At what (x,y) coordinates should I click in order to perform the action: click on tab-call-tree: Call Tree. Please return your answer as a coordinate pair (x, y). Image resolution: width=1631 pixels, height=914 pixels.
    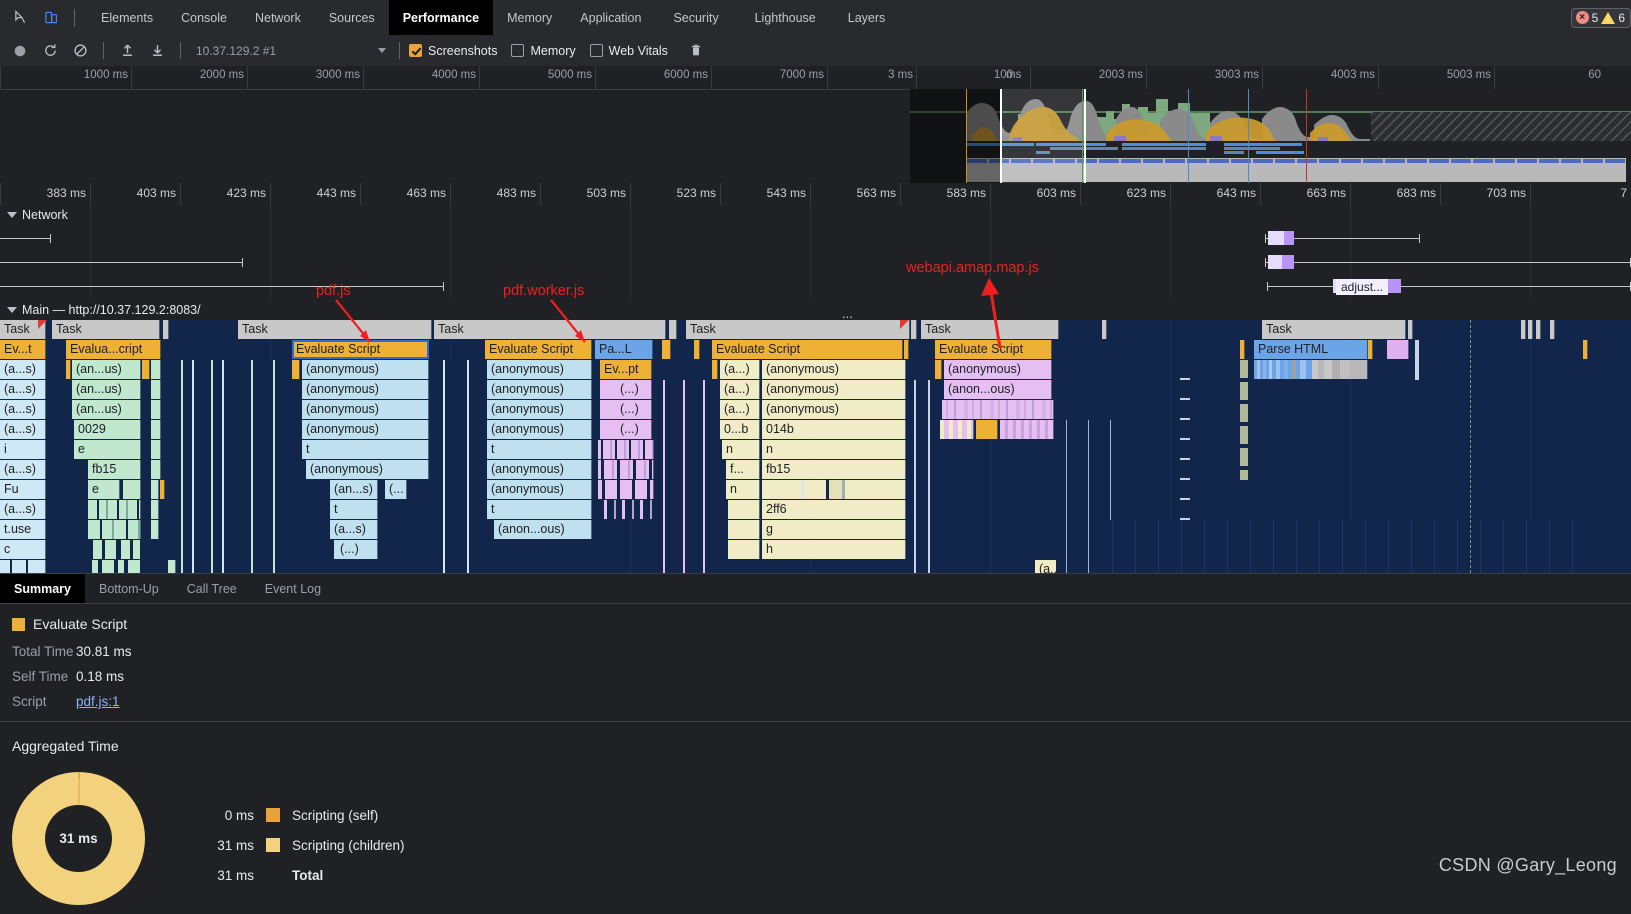
    Looking at the image, I should click on (212, 588).